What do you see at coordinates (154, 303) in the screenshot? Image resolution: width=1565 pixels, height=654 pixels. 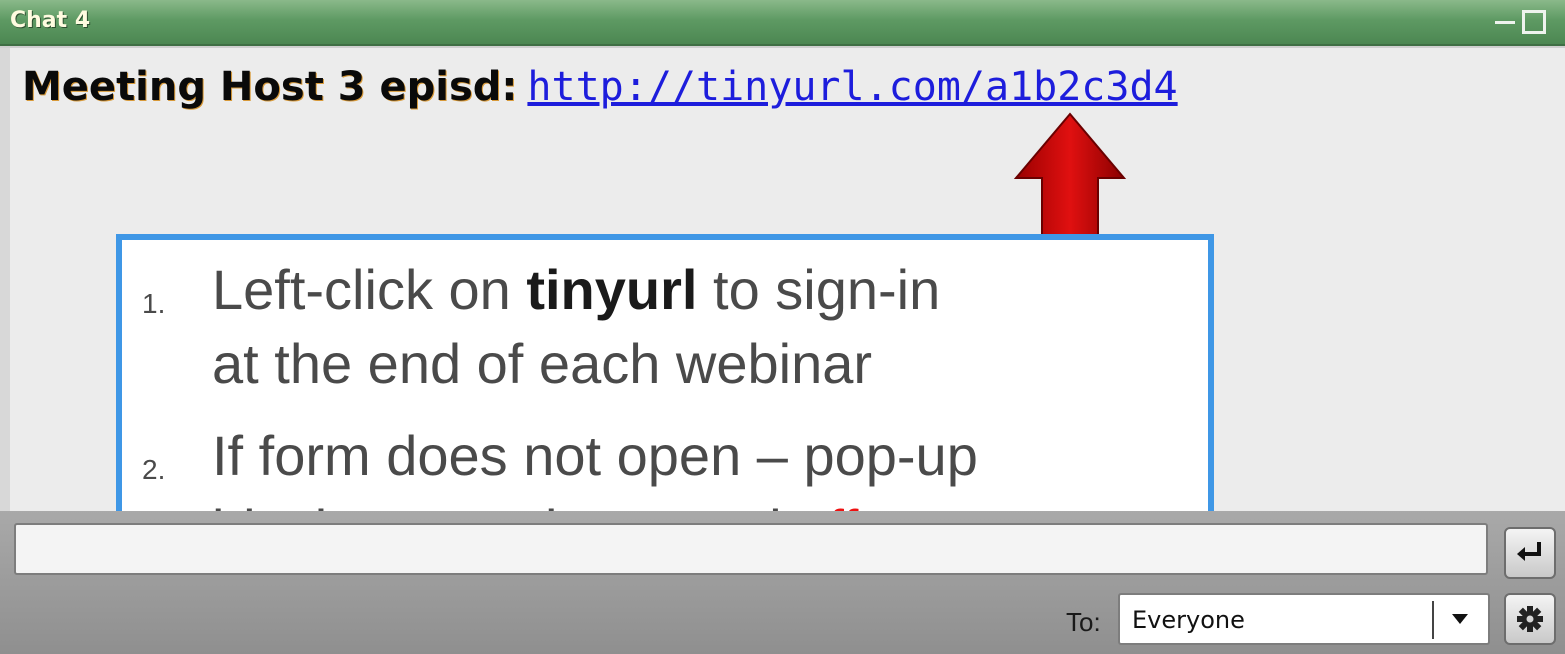 I see `item-number: 1.` at bounding box center [154, 303].